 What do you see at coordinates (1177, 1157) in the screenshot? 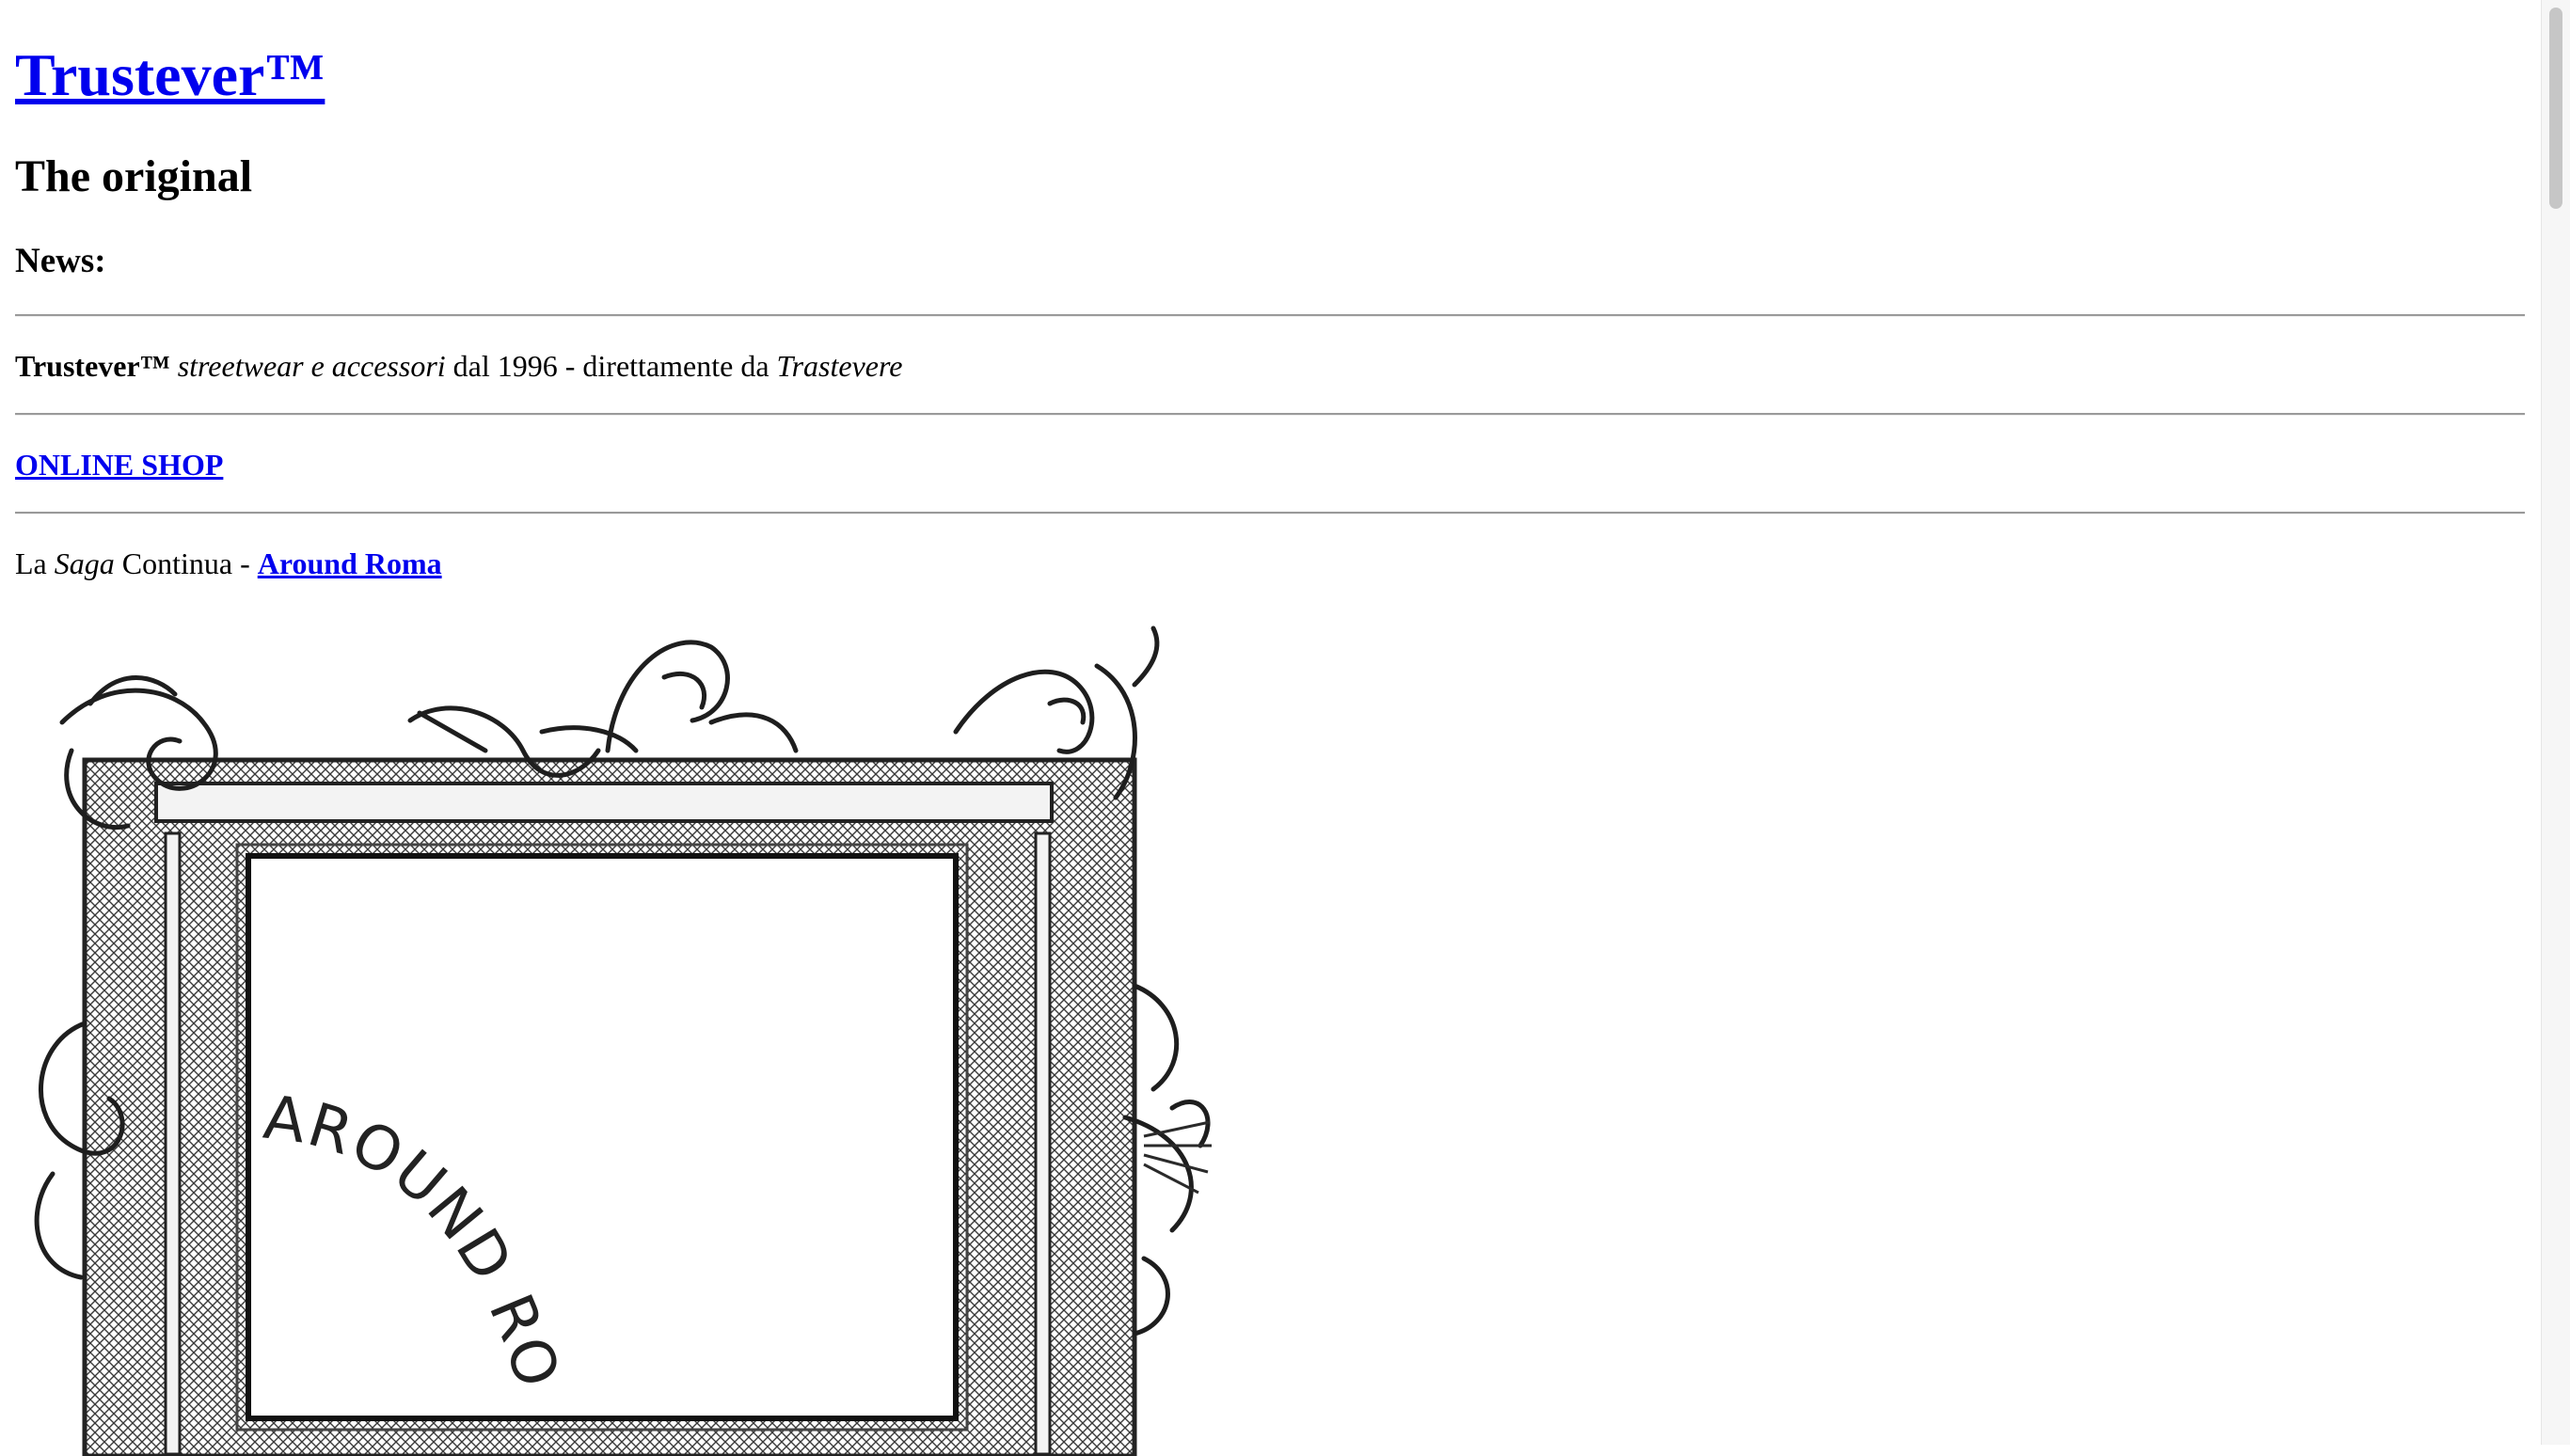
I see `leaf-ornament` at bounding box center [1177, 1157].